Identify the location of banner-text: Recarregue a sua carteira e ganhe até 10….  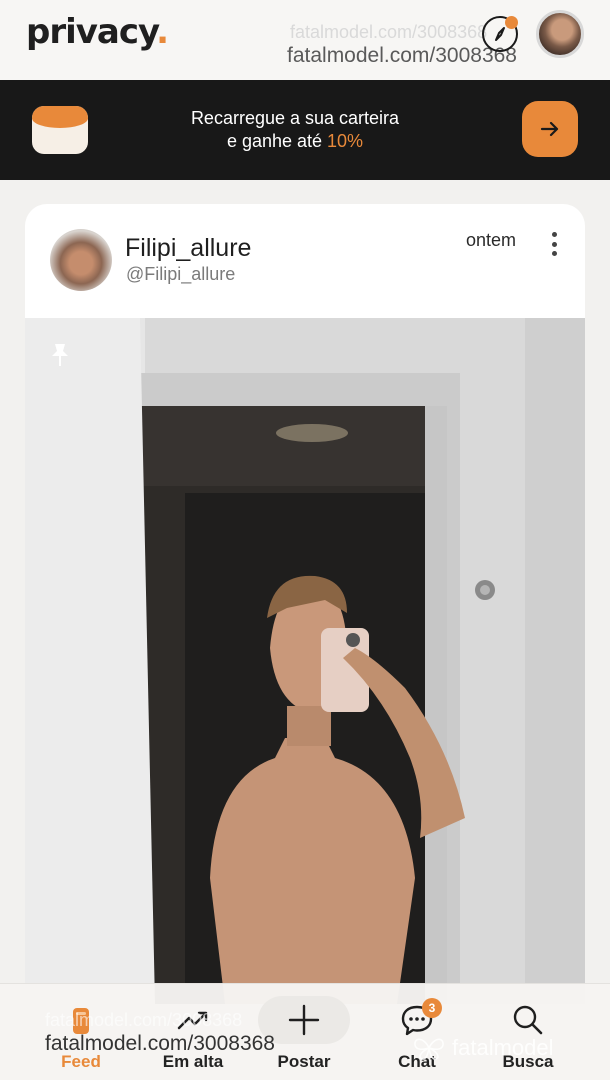
(295, 130).